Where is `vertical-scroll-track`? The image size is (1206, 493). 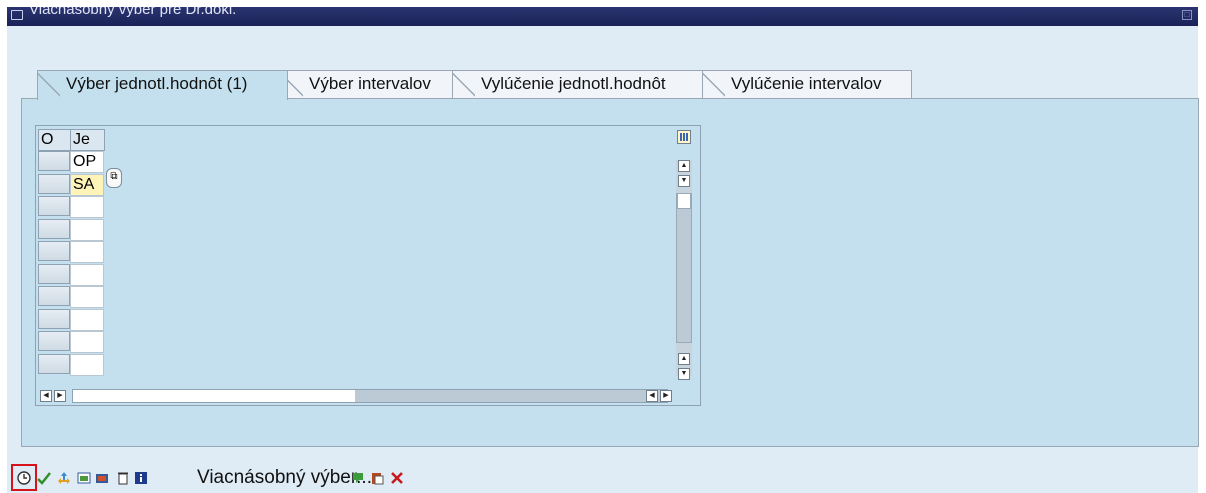
vertical-scroll-track is located at coordinates (684, 268).